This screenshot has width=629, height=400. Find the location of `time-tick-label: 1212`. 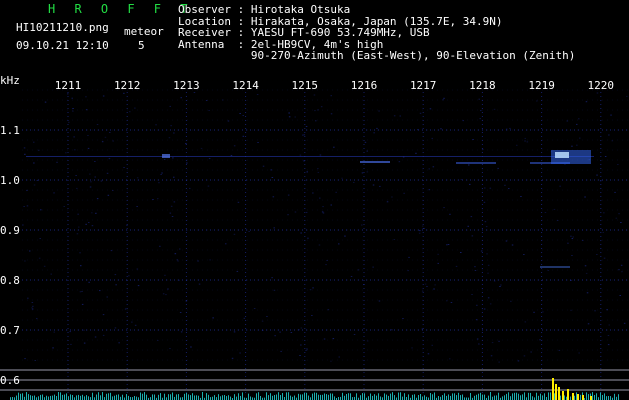

time-tick-label: 1212 is located at coordinates (127, 85).